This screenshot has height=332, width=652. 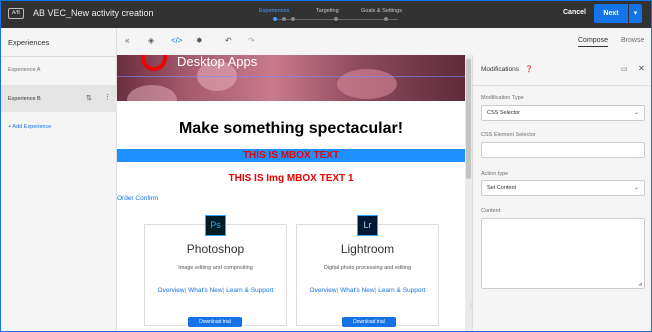 What do you see at coordinates (624, 69) in the screenshot?
I see `dock-panel-icon: ▭` at bounding box center [624, 69].